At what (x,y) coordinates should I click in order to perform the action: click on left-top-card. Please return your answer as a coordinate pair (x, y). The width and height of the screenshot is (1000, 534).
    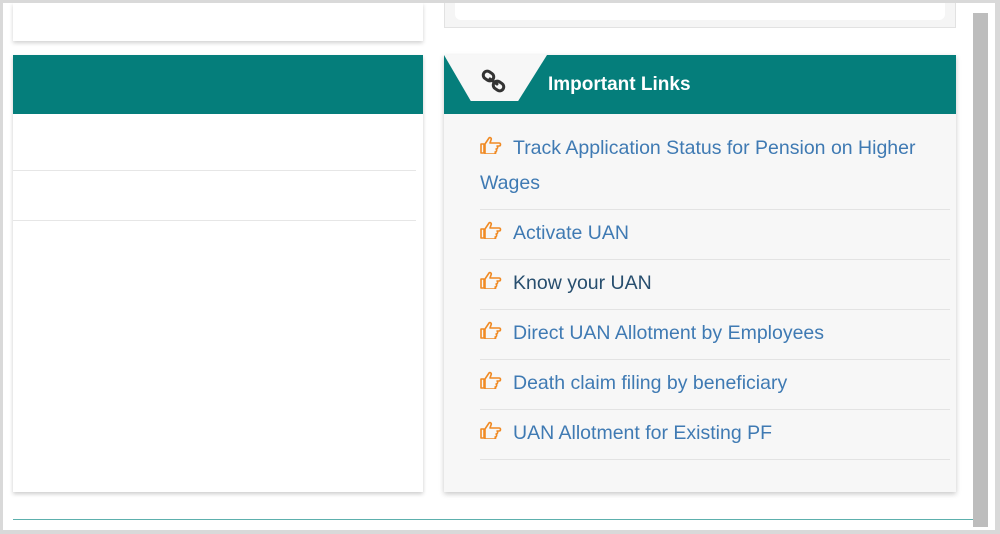
    Looking at the image, I should click on (218, 22).